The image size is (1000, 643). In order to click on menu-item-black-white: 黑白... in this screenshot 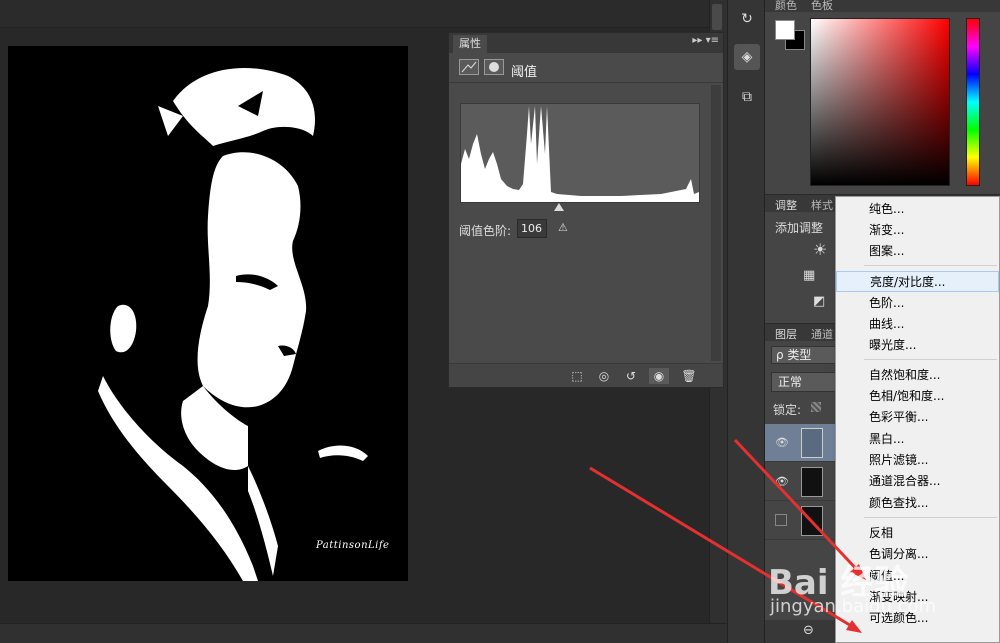, I will do `click(917, 439)`.